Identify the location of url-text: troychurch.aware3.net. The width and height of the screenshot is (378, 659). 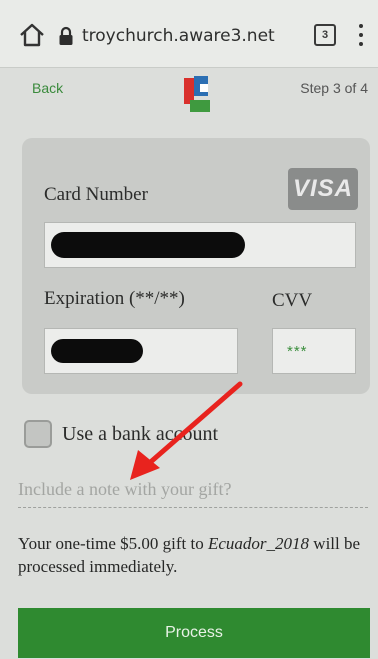
(178, 36).